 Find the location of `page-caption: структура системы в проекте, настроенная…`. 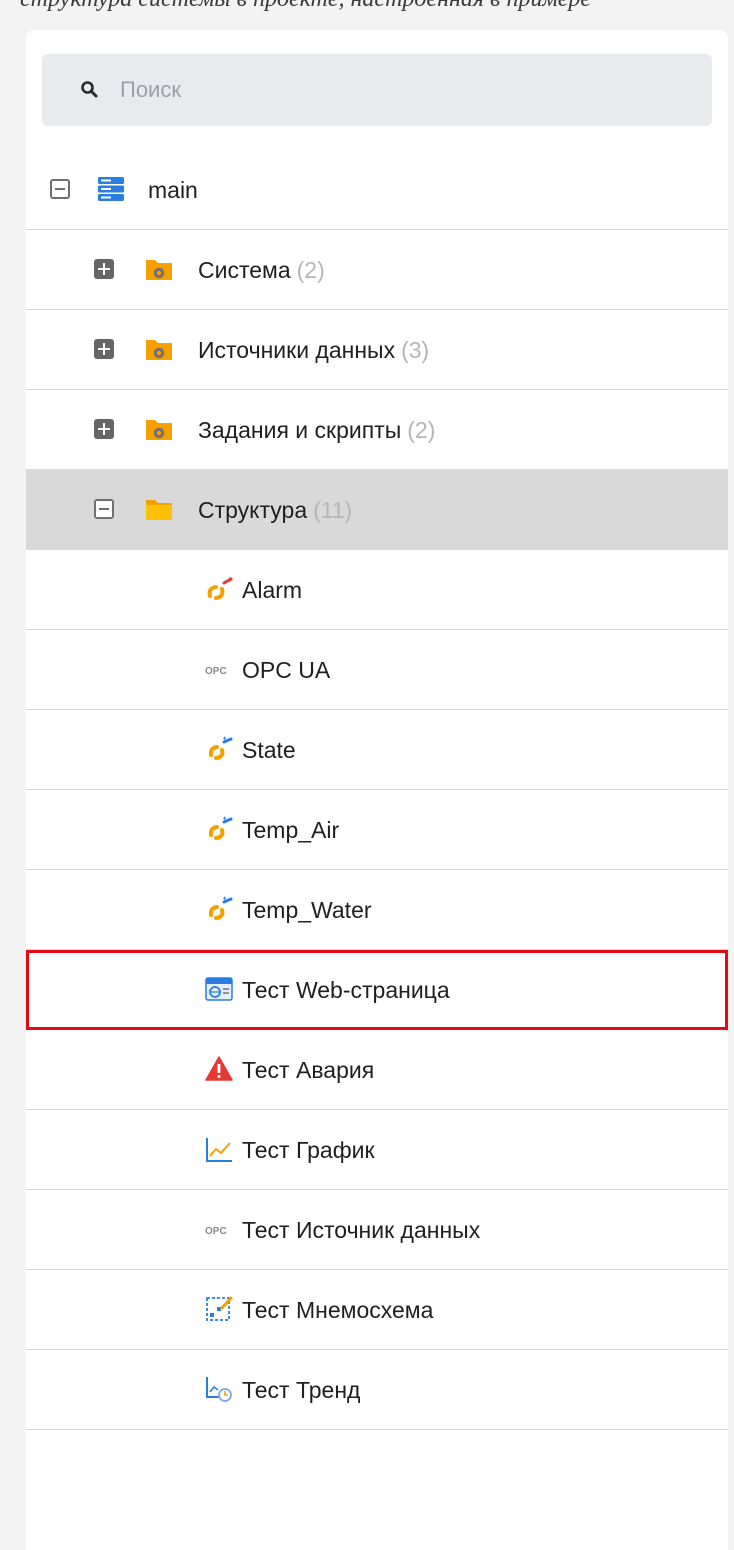

page-caption: структура системы в проекте, настроенная… is located at coordinates (370, 6).